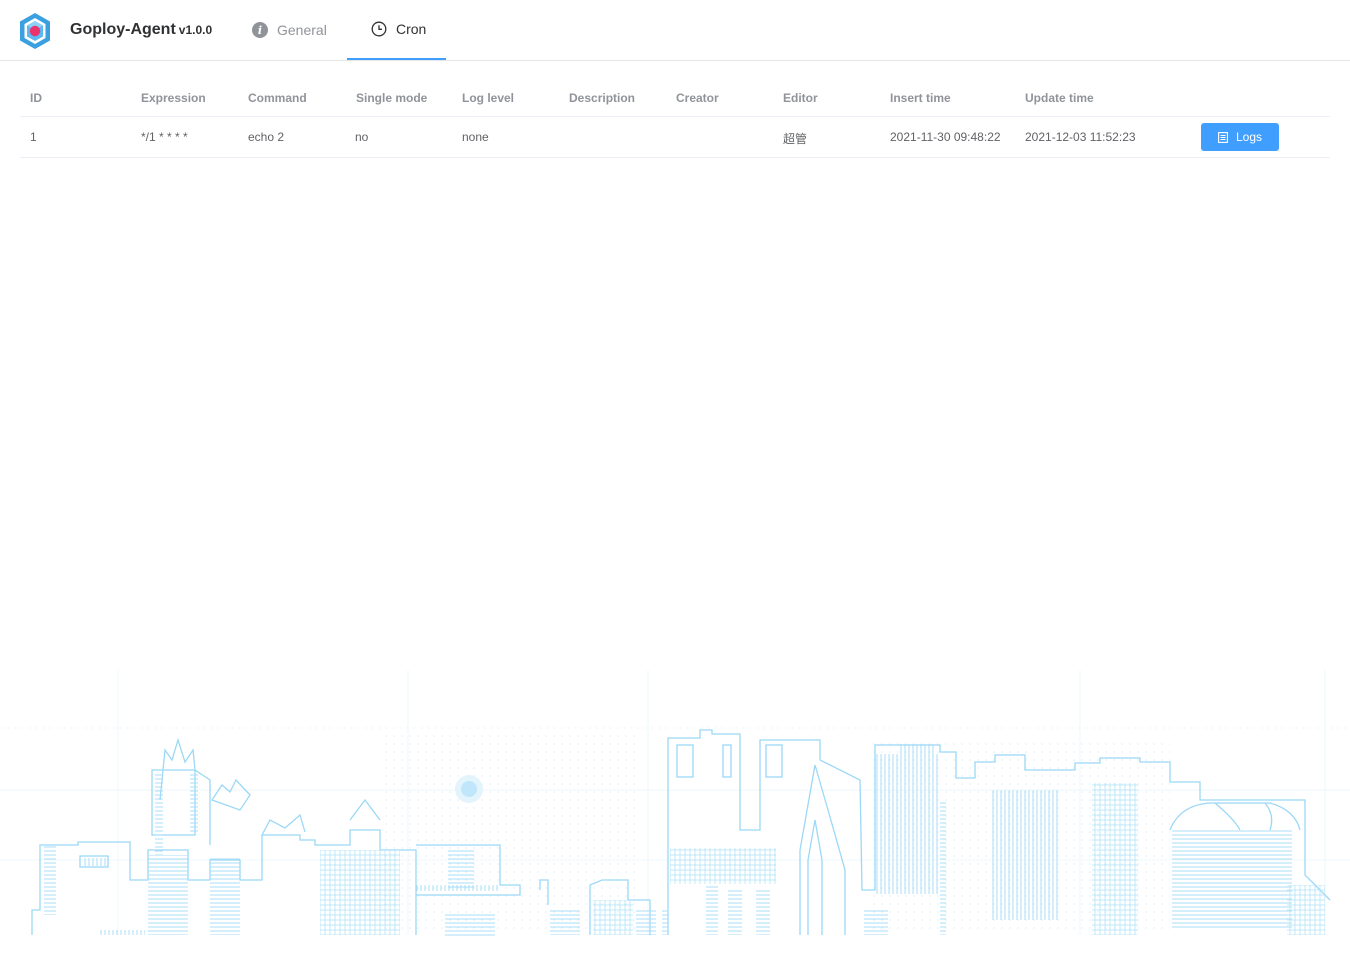  Describe the element at coordinates (602, 98) in the screenshot. I see `column-header-description: Description` at that location.